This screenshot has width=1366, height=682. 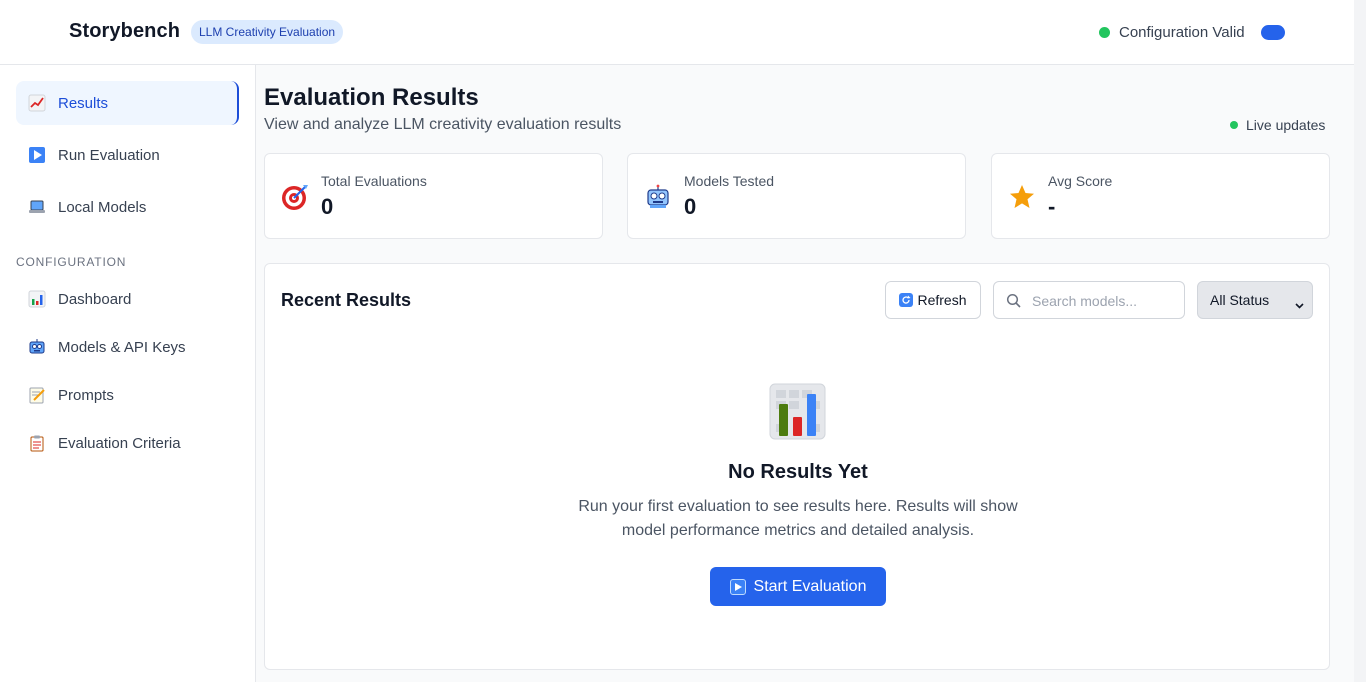 What do you see at coordinates (796, 196) in the screenshot?
I see `stat-card-models-tested: Models Tested 0` at bounding box center [796, 196].